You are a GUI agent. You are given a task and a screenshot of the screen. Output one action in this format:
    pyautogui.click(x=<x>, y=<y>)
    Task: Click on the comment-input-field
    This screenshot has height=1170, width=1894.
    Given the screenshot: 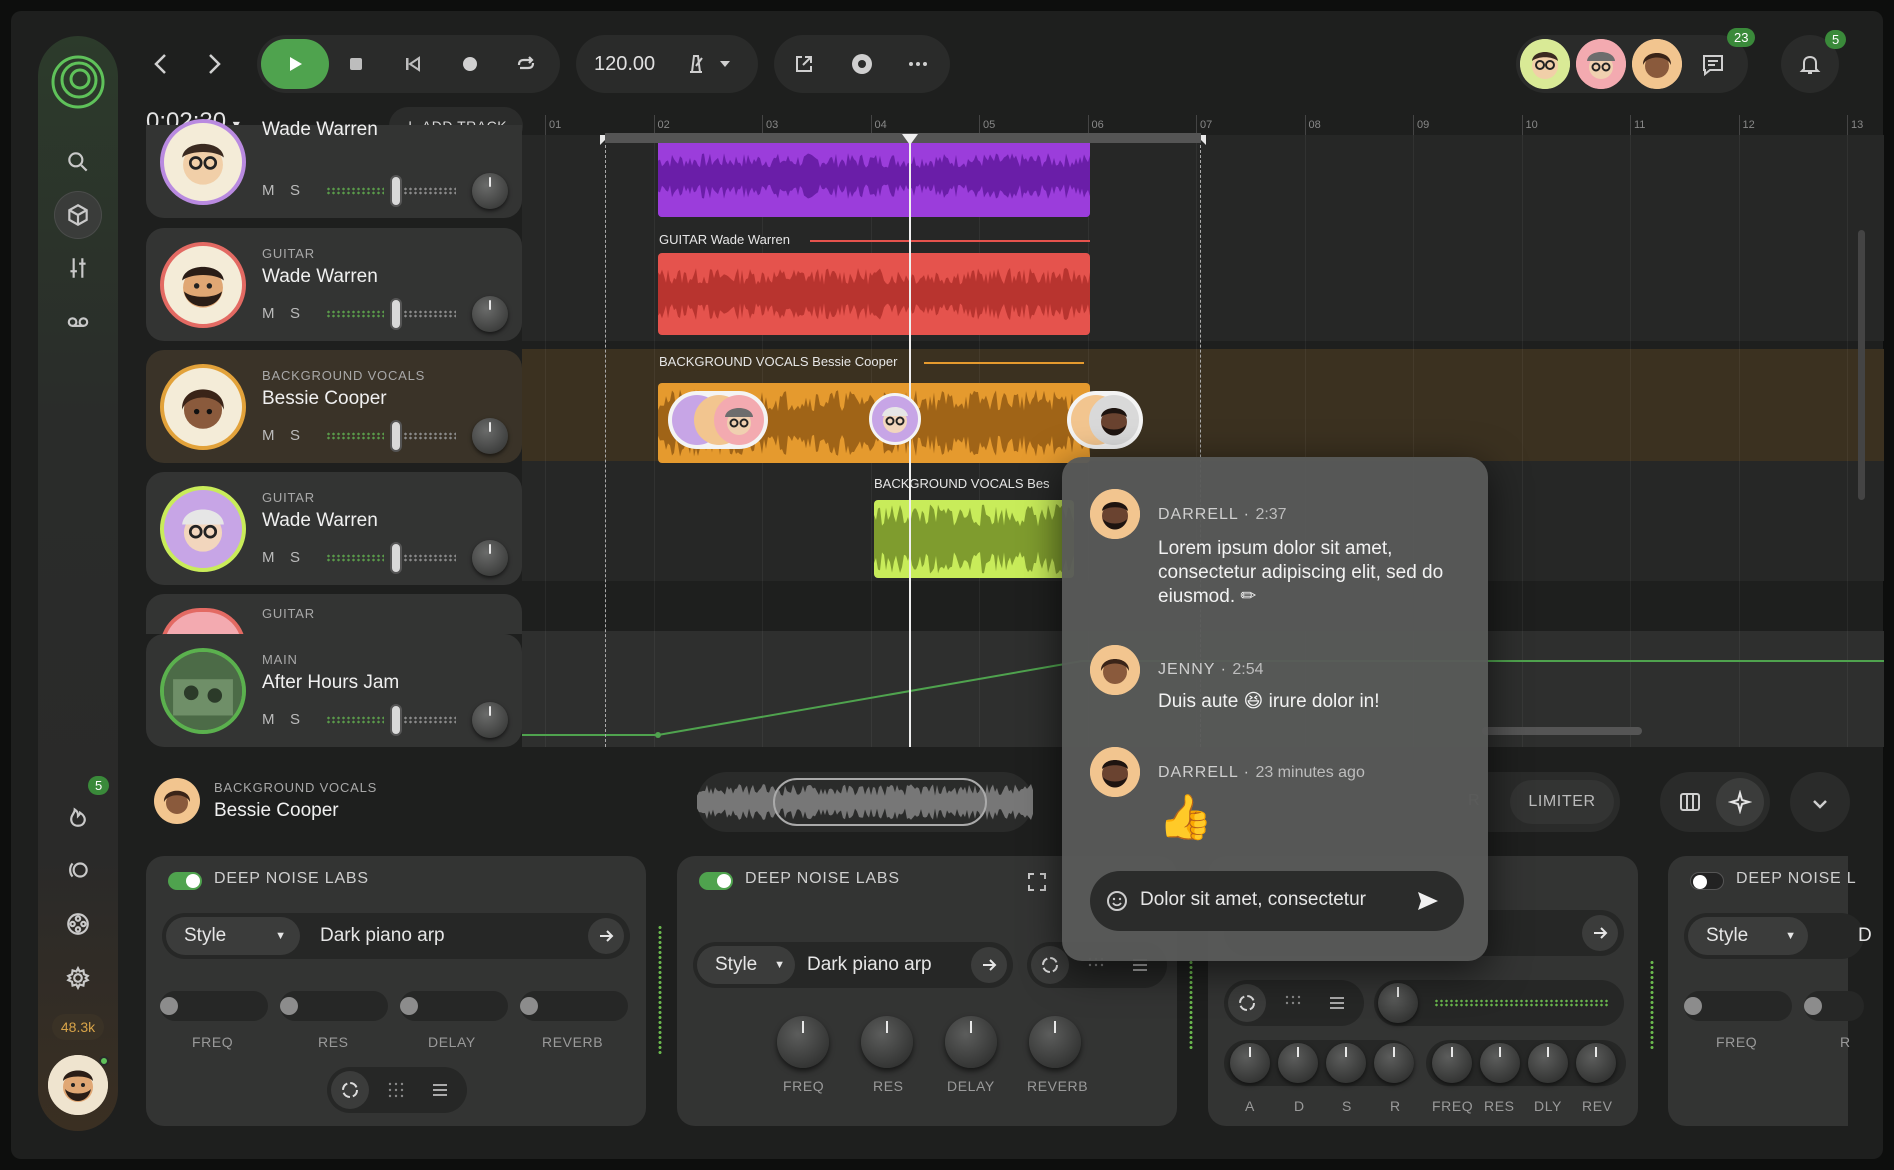 What is the action you would take?
    pyautogui.click(x=1277, y=901)
    